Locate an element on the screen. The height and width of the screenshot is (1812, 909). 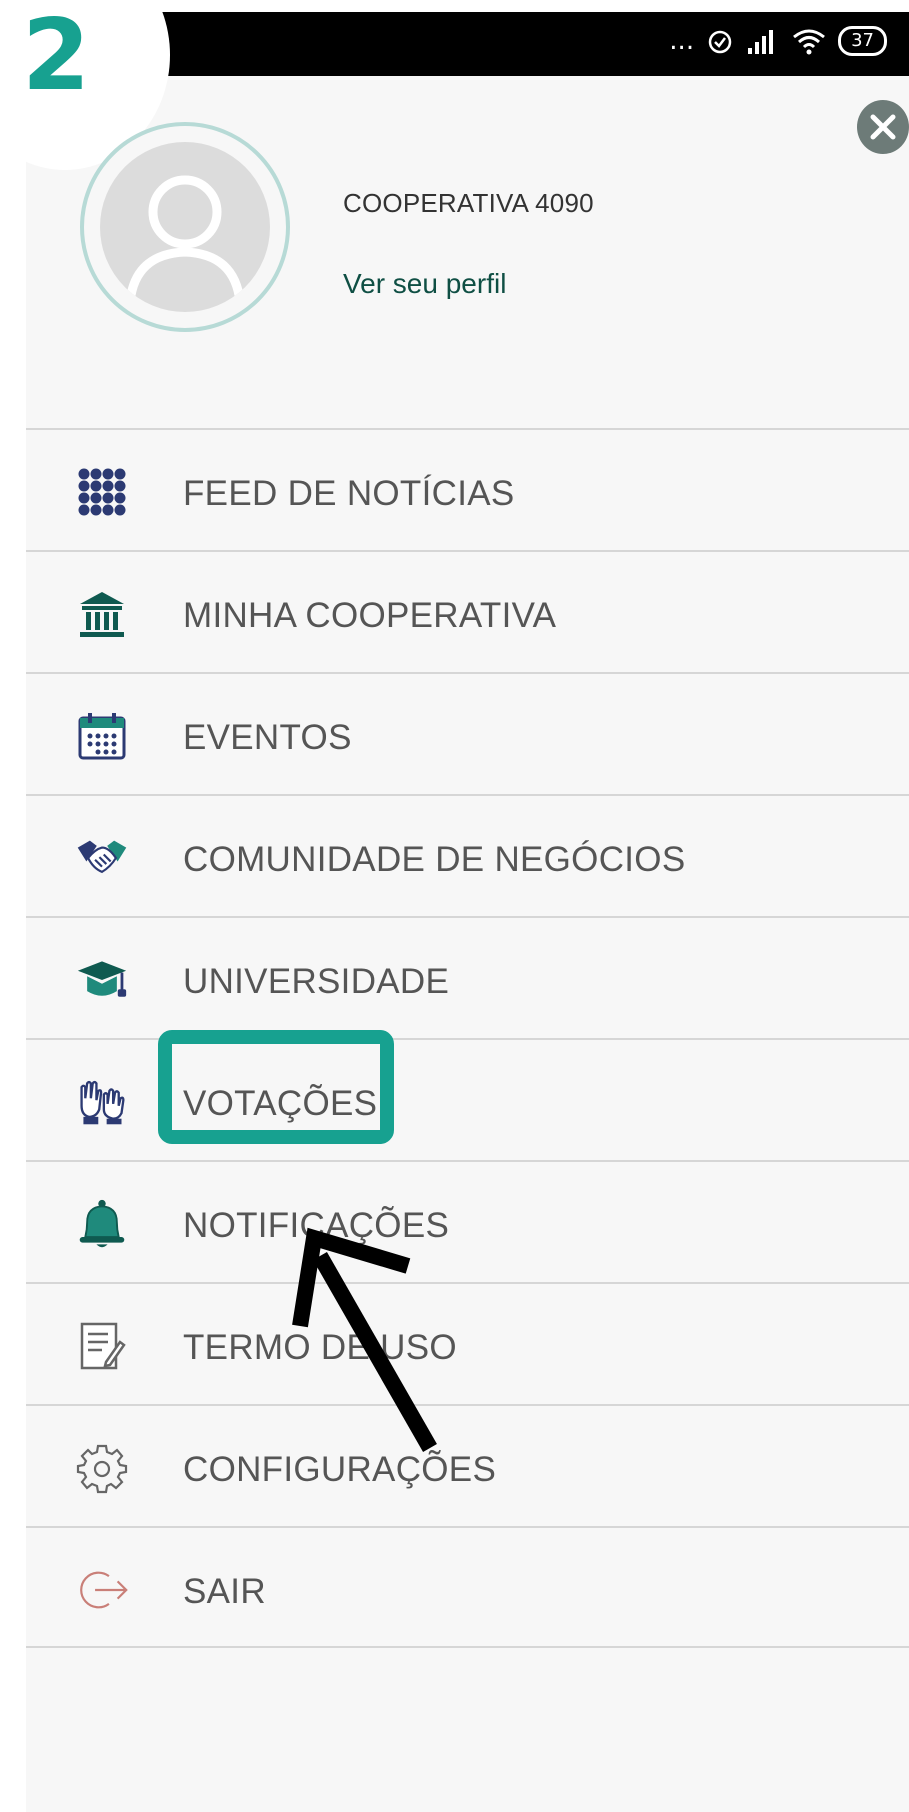
highlight-box is located at coordinates (276, 1087).